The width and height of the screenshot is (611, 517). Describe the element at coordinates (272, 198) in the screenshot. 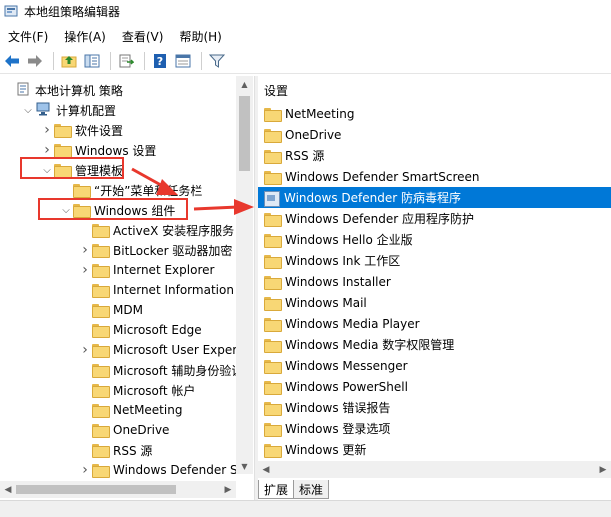

I see `policy-folder-icon` at that location.